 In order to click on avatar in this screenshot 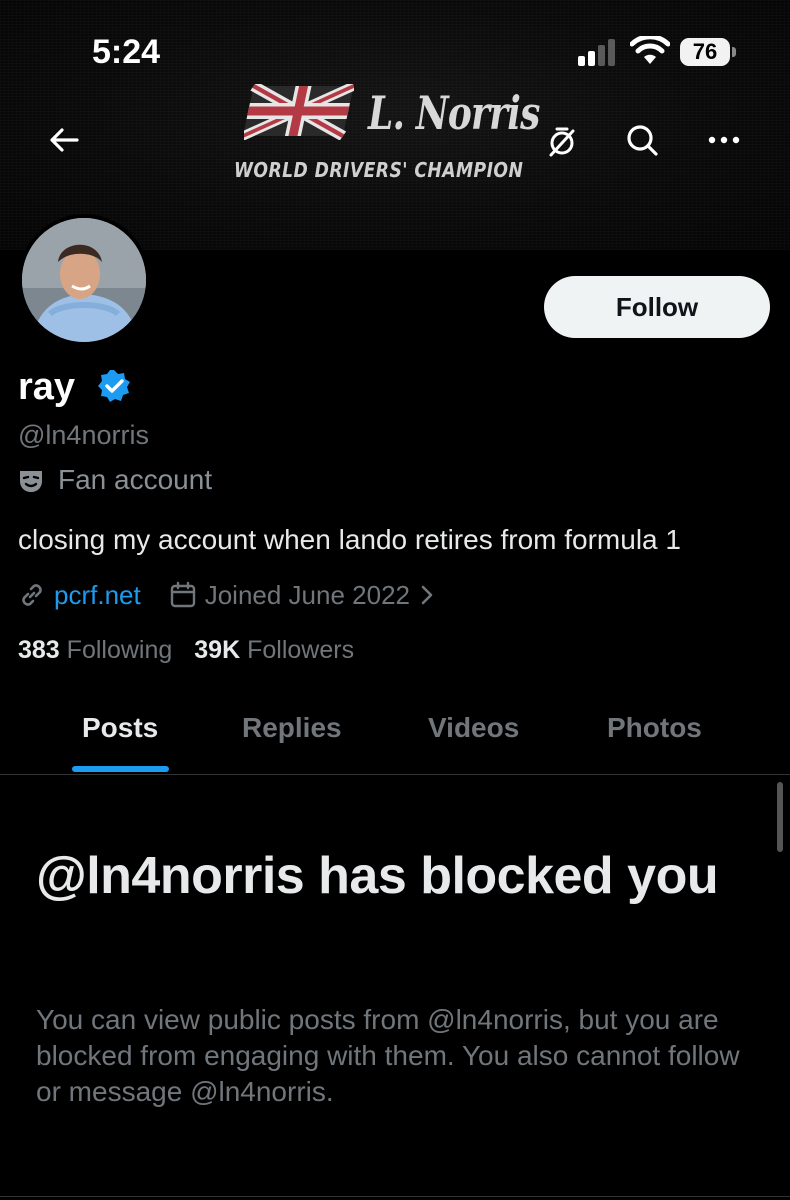, I will do `click(84, 280)`.